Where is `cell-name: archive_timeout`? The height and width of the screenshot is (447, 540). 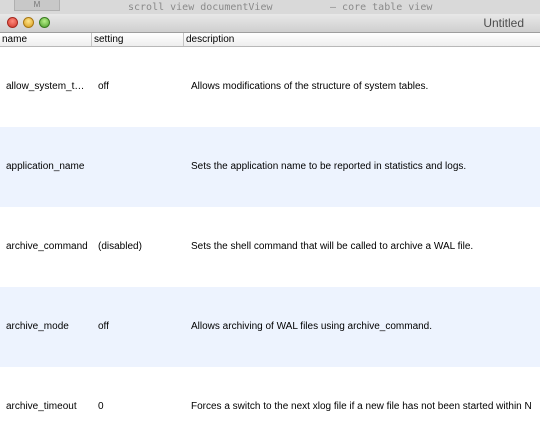 cell-name: archive_timeout is located at coordinates (41, 406).